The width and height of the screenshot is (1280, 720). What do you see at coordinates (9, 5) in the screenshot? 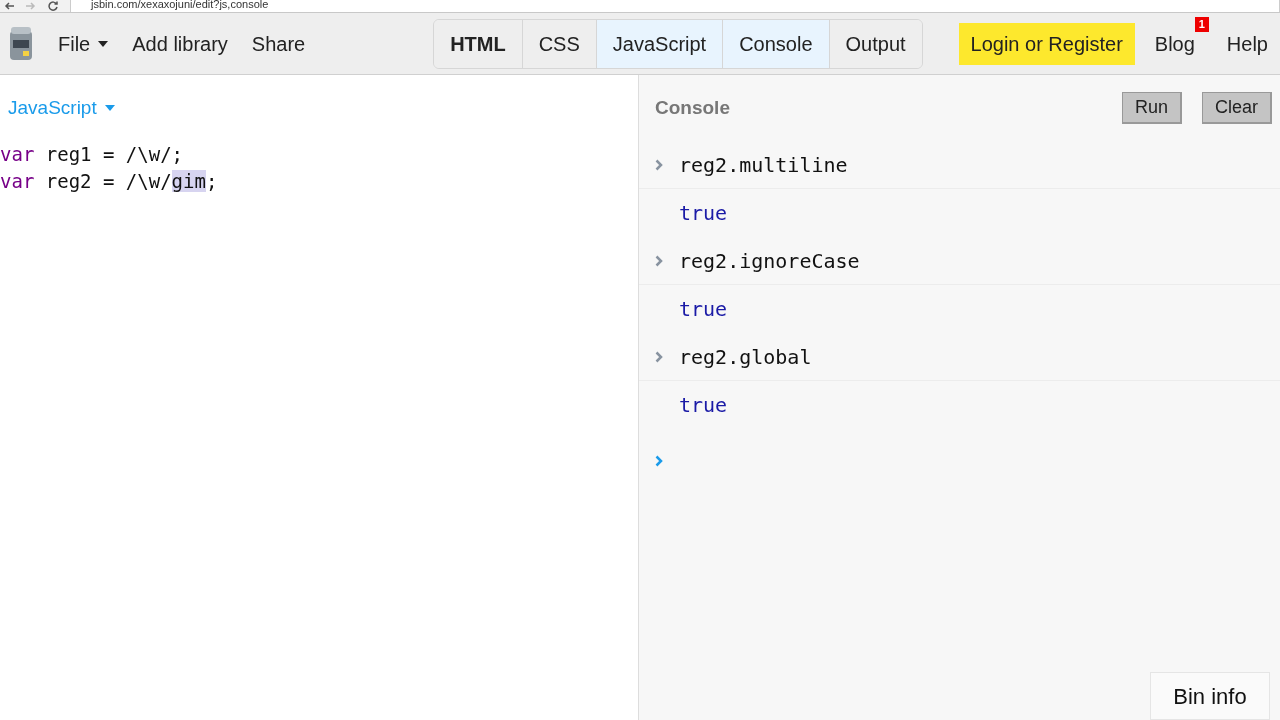
I see `back-icon` at bounding box center [9, 5].